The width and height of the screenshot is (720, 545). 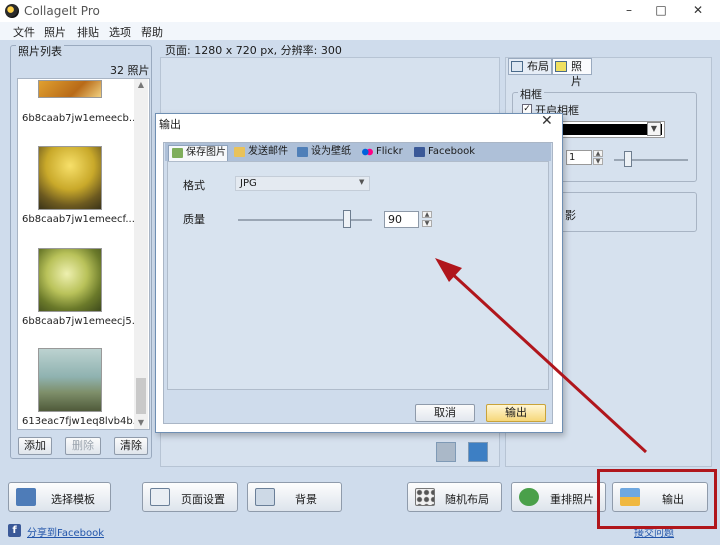 I want to click on background-button: 背景, so click(x=294, y=497).